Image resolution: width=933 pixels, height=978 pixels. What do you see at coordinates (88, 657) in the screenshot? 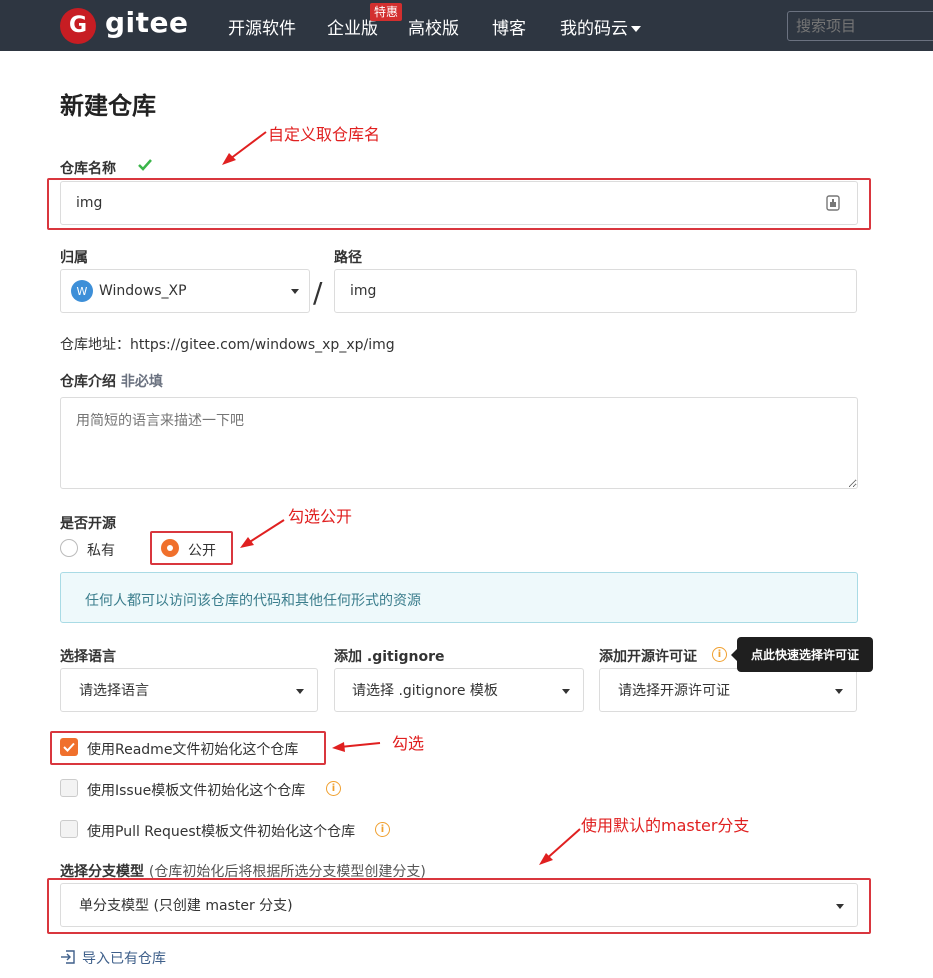
I see `language-label: 选择语言` at bounding box center [88, 657].